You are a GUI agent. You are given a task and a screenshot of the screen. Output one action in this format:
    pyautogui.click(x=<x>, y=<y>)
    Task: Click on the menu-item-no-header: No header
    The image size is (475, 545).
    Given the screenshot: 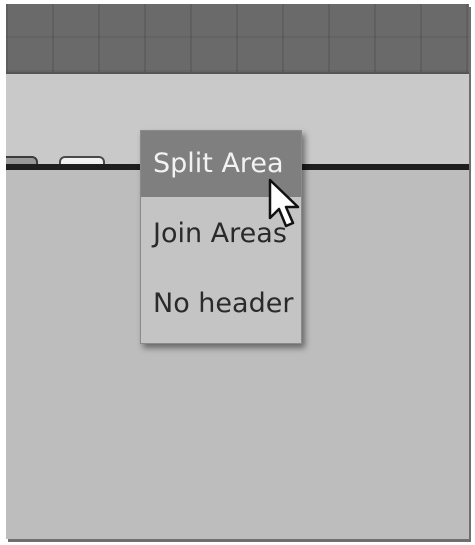 What is the action you would take?
    pyautogui.click(x=221, y=304)
    